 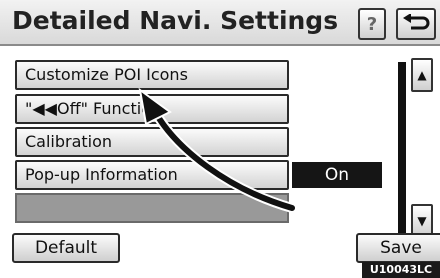 What do you see at coordinates (398, 248) in the screenshot?
I see `save-button: Save` at bounding box center [398, 248].